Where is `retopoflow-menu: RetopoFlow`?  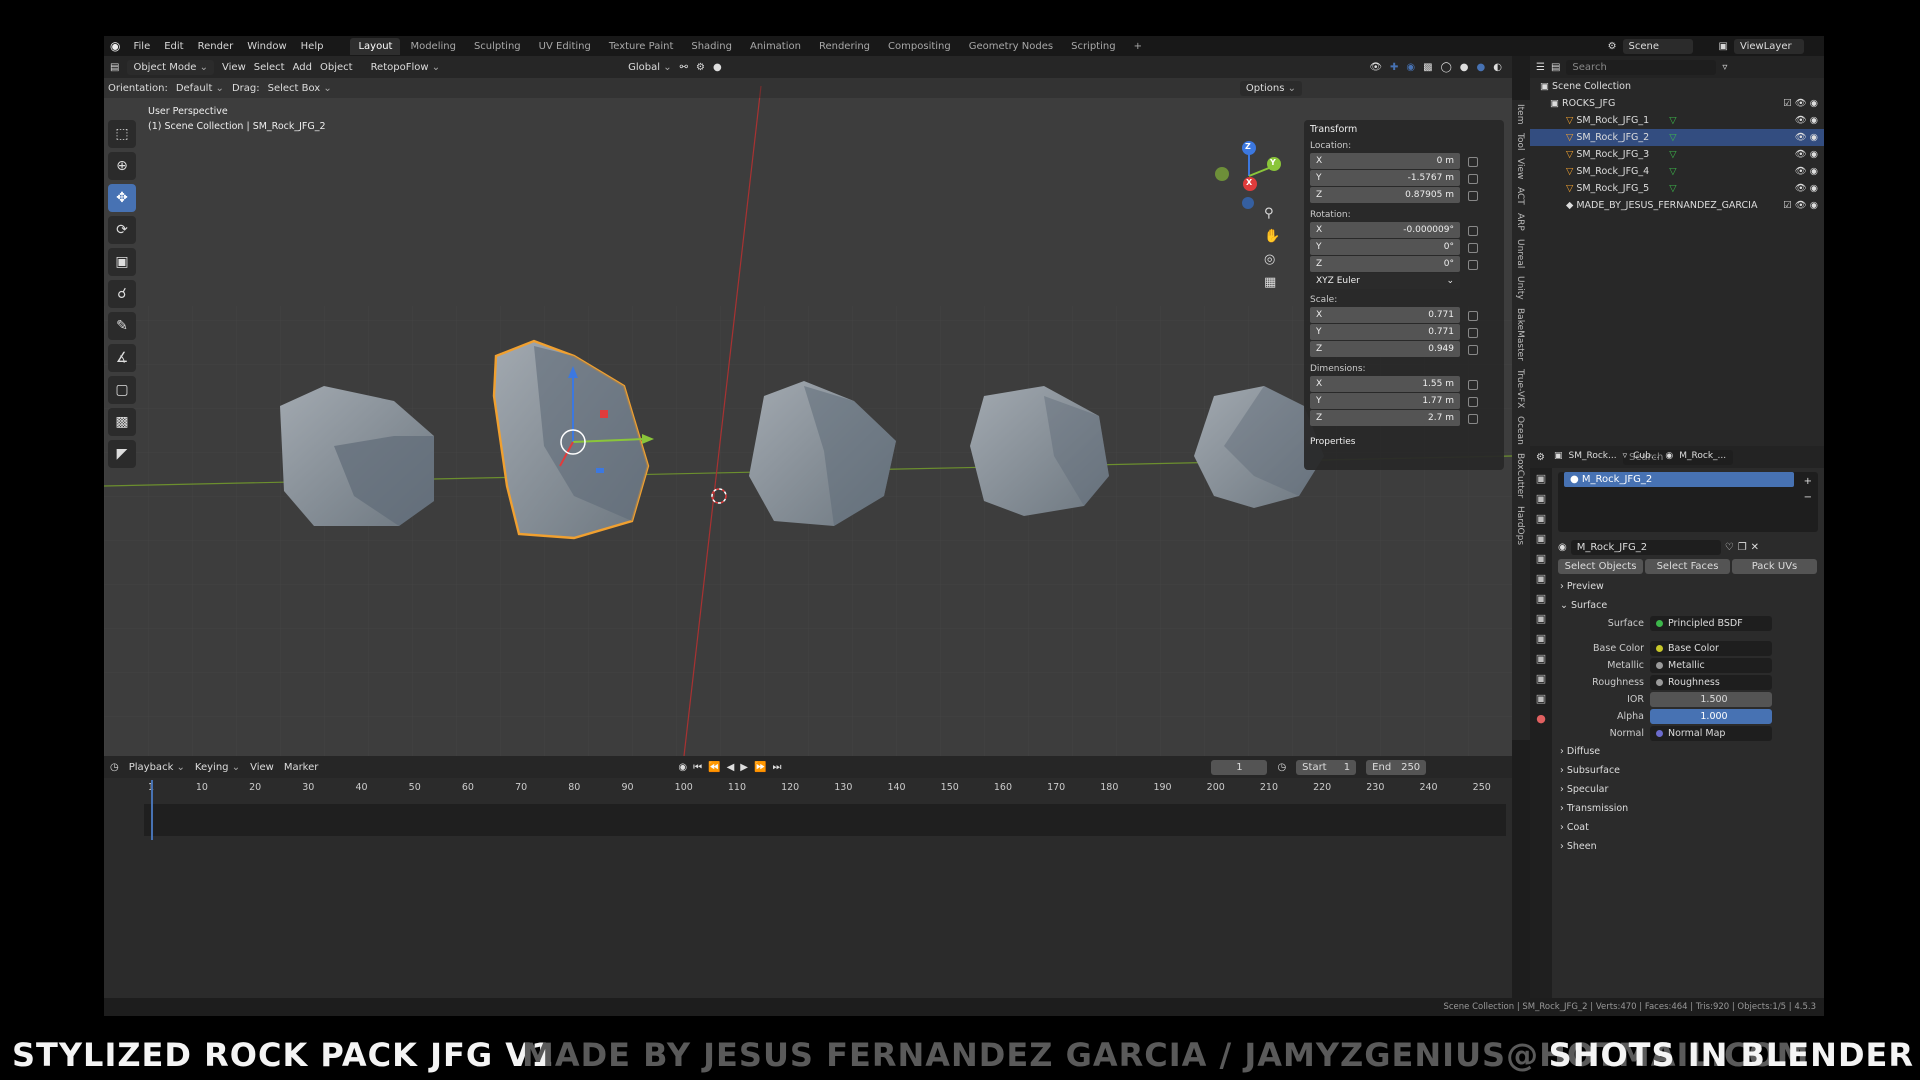 retopoflow-menu: RetopoFlow is located at coordinates (406, 67).